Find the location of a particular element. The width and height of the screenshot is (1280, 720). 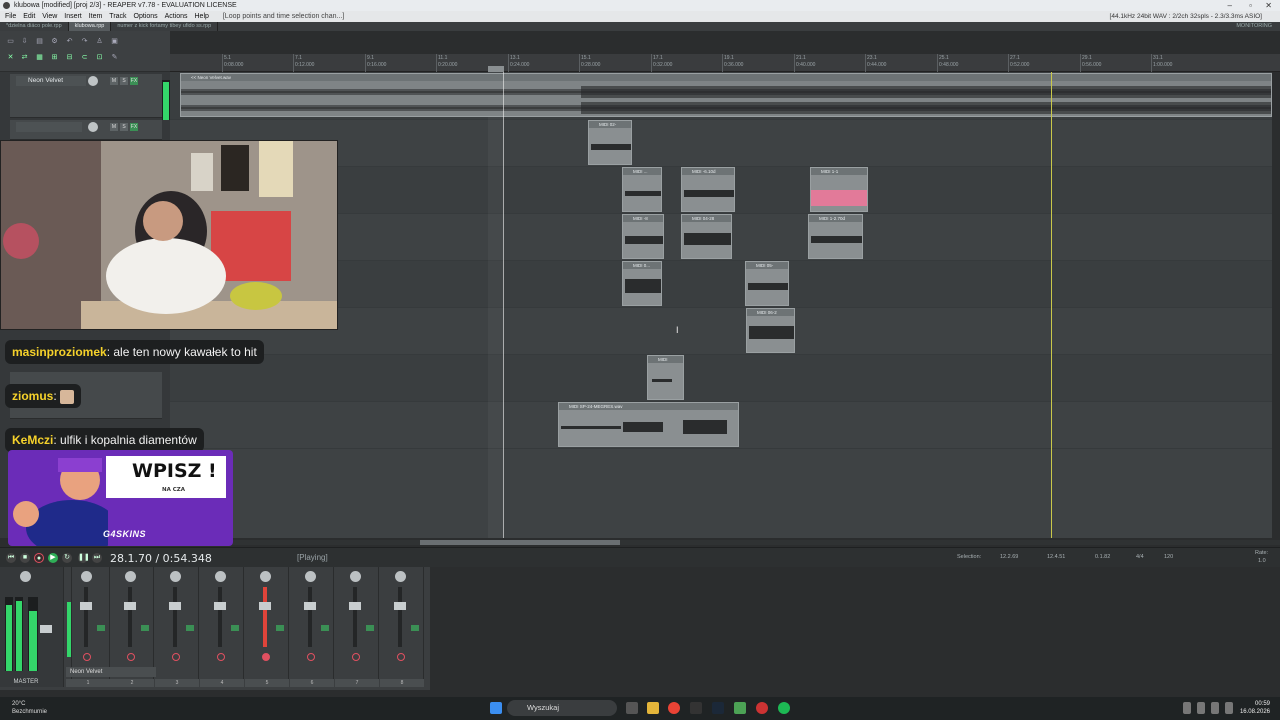

weather-widget: 20°C Bezchmurnie is located at coordinates (29, 708).